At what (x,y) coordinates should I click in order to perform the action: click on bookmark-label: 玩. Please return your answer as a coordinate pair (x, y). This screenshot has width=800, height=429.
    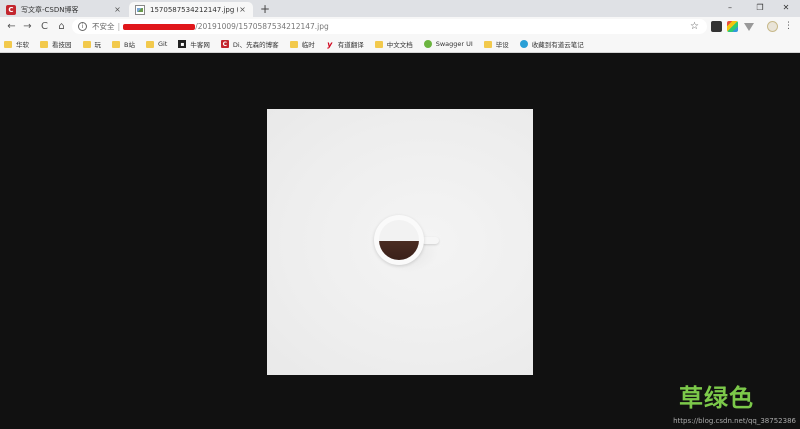
    Looking at the image, I should click on (98, 45).